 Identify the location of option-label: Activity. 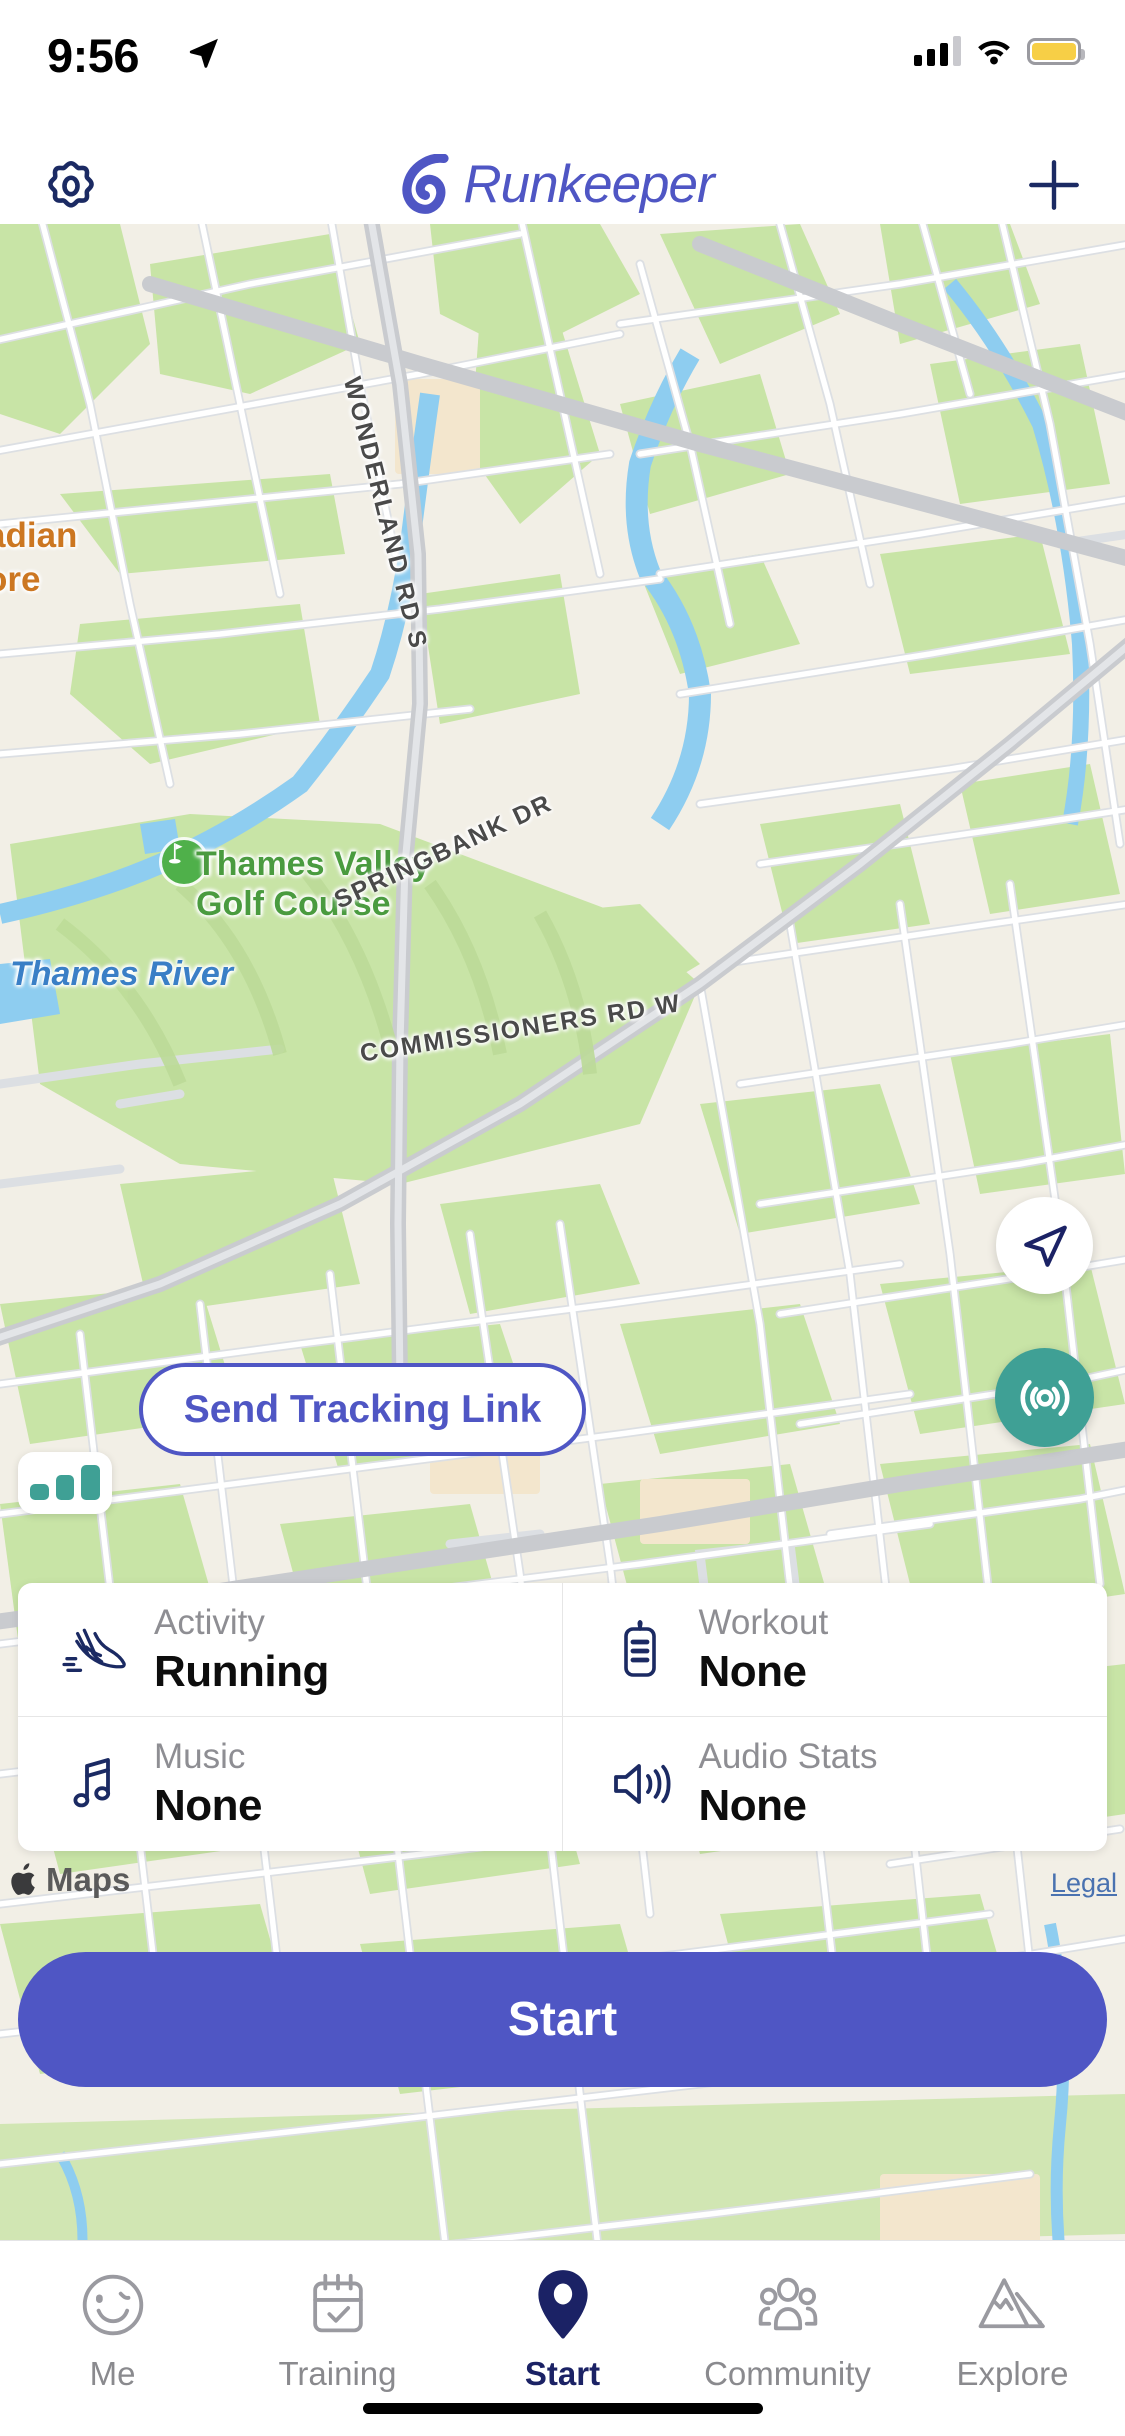
(209, 1622).